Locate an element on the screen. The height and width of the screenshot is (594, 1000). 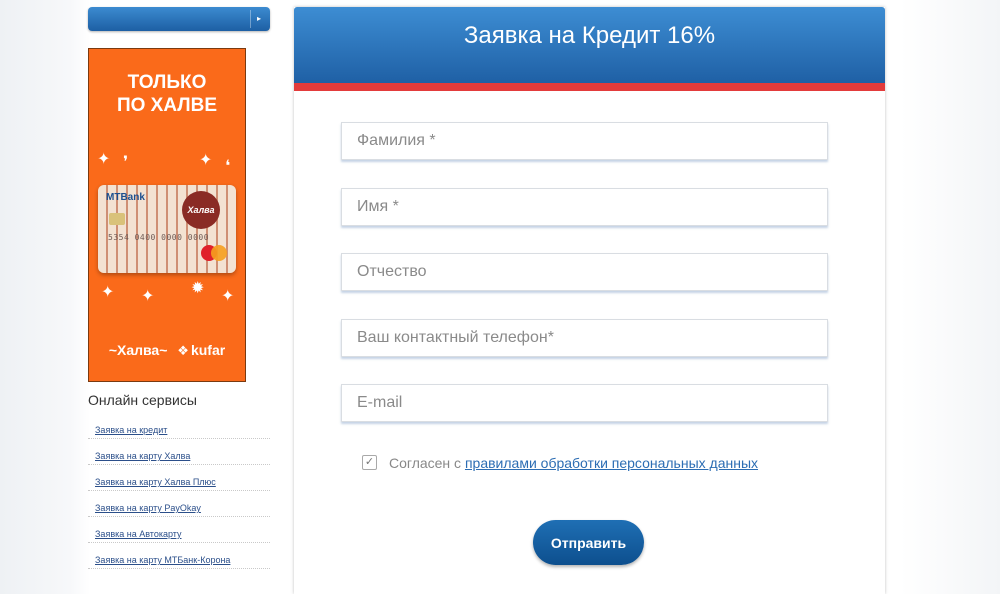
mastercard-icon is located at coordinates (215, 253).